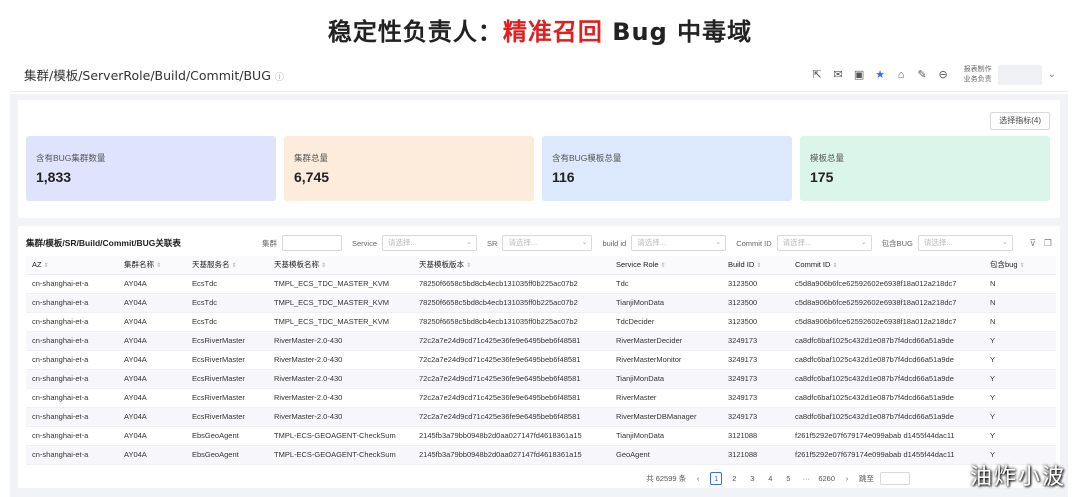  I want to click on col-header-commit-id: Commit ID ⇕, so click(886, 265).